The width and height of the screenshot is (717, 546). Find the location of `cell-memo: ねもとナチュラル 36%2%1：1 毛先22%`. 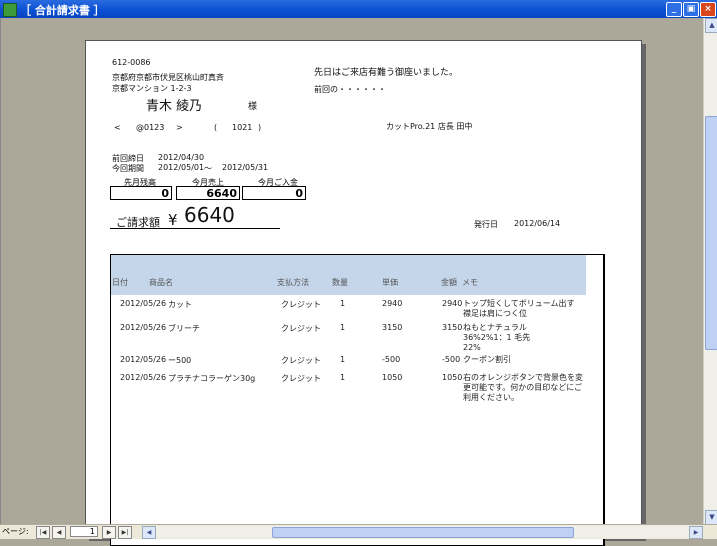

cell-memo: ねもとナチュラル 36%2%1：1 毛先22% is located at coordinates (497, 337).